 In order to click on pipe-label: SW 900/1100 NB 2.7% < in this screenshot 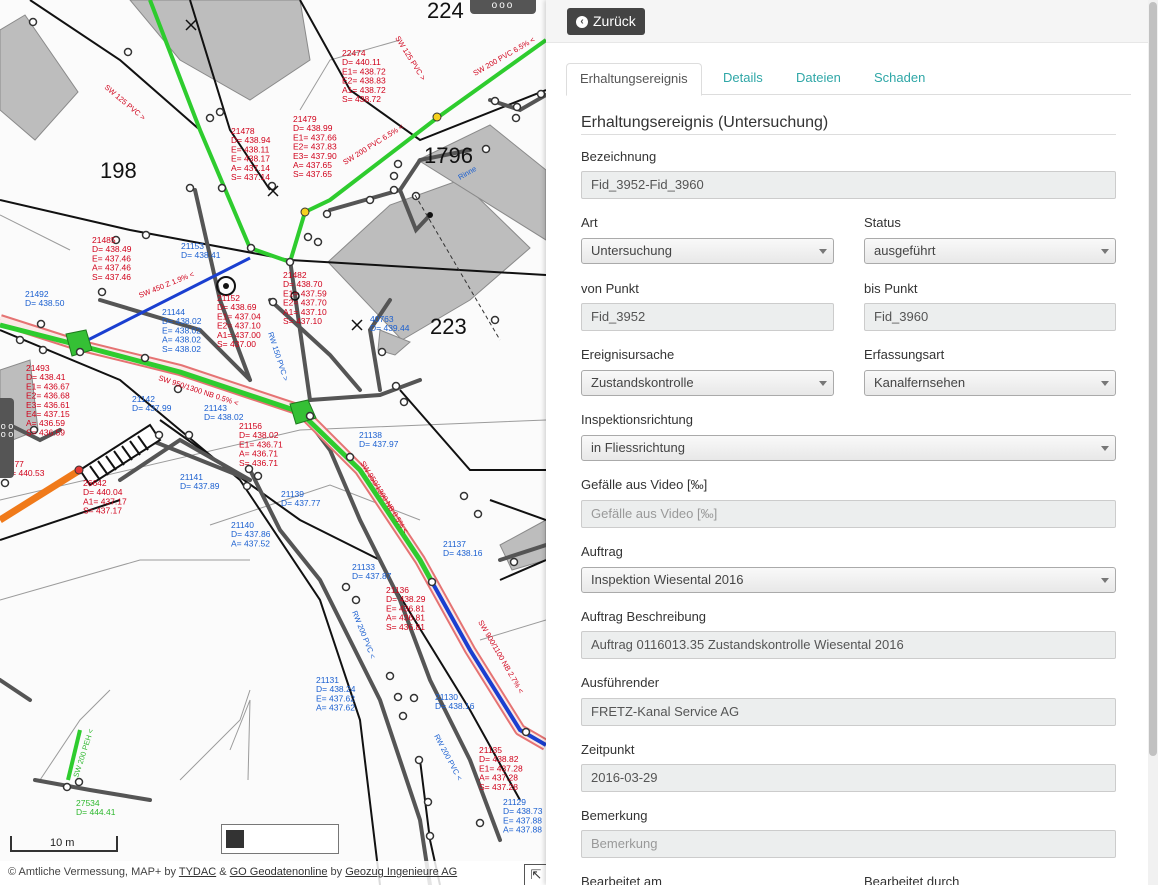, I will do `click(501, 657)`.